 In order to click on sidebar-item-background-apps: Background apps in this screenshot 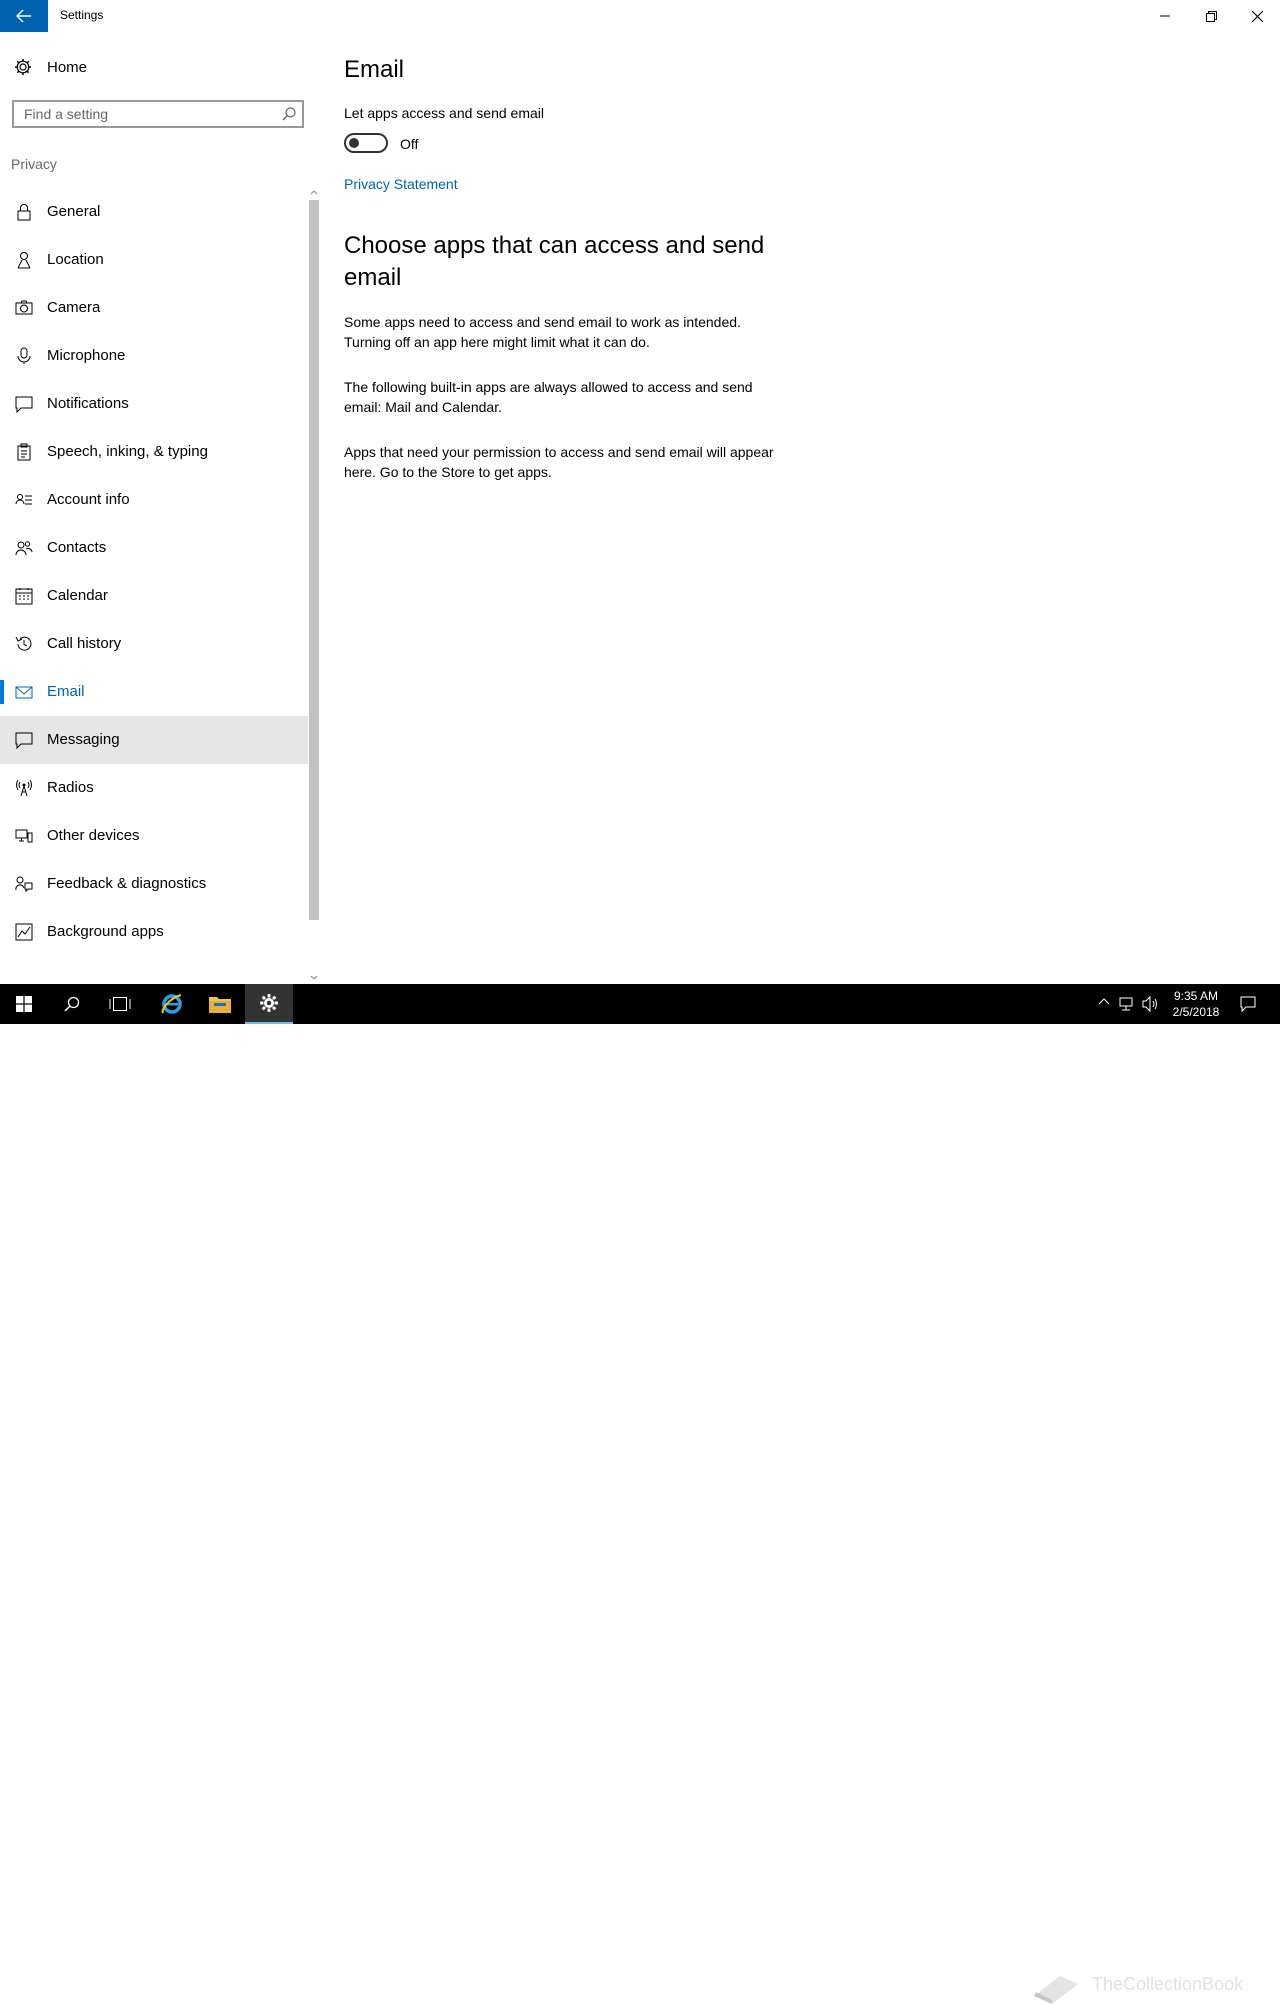, I will do `click(154, 932)`.